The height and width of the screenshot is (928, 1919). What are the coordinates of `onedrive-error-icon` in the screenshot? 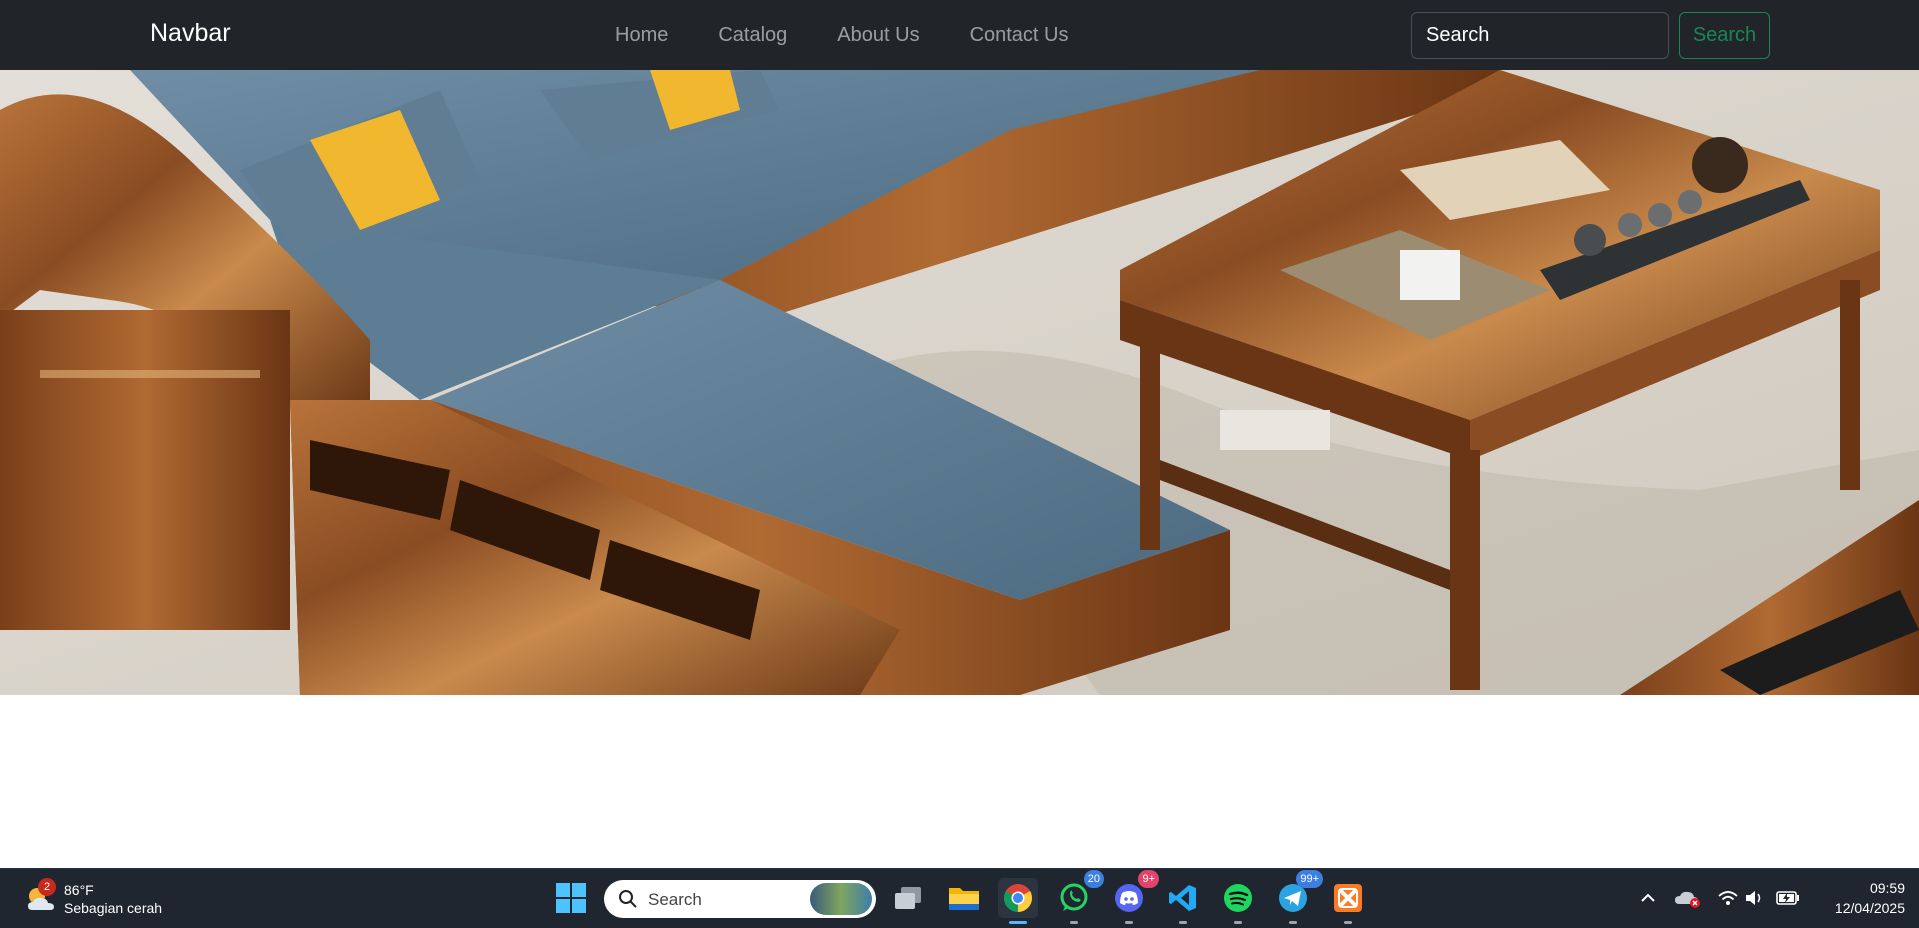 It's located at (1688, 898).